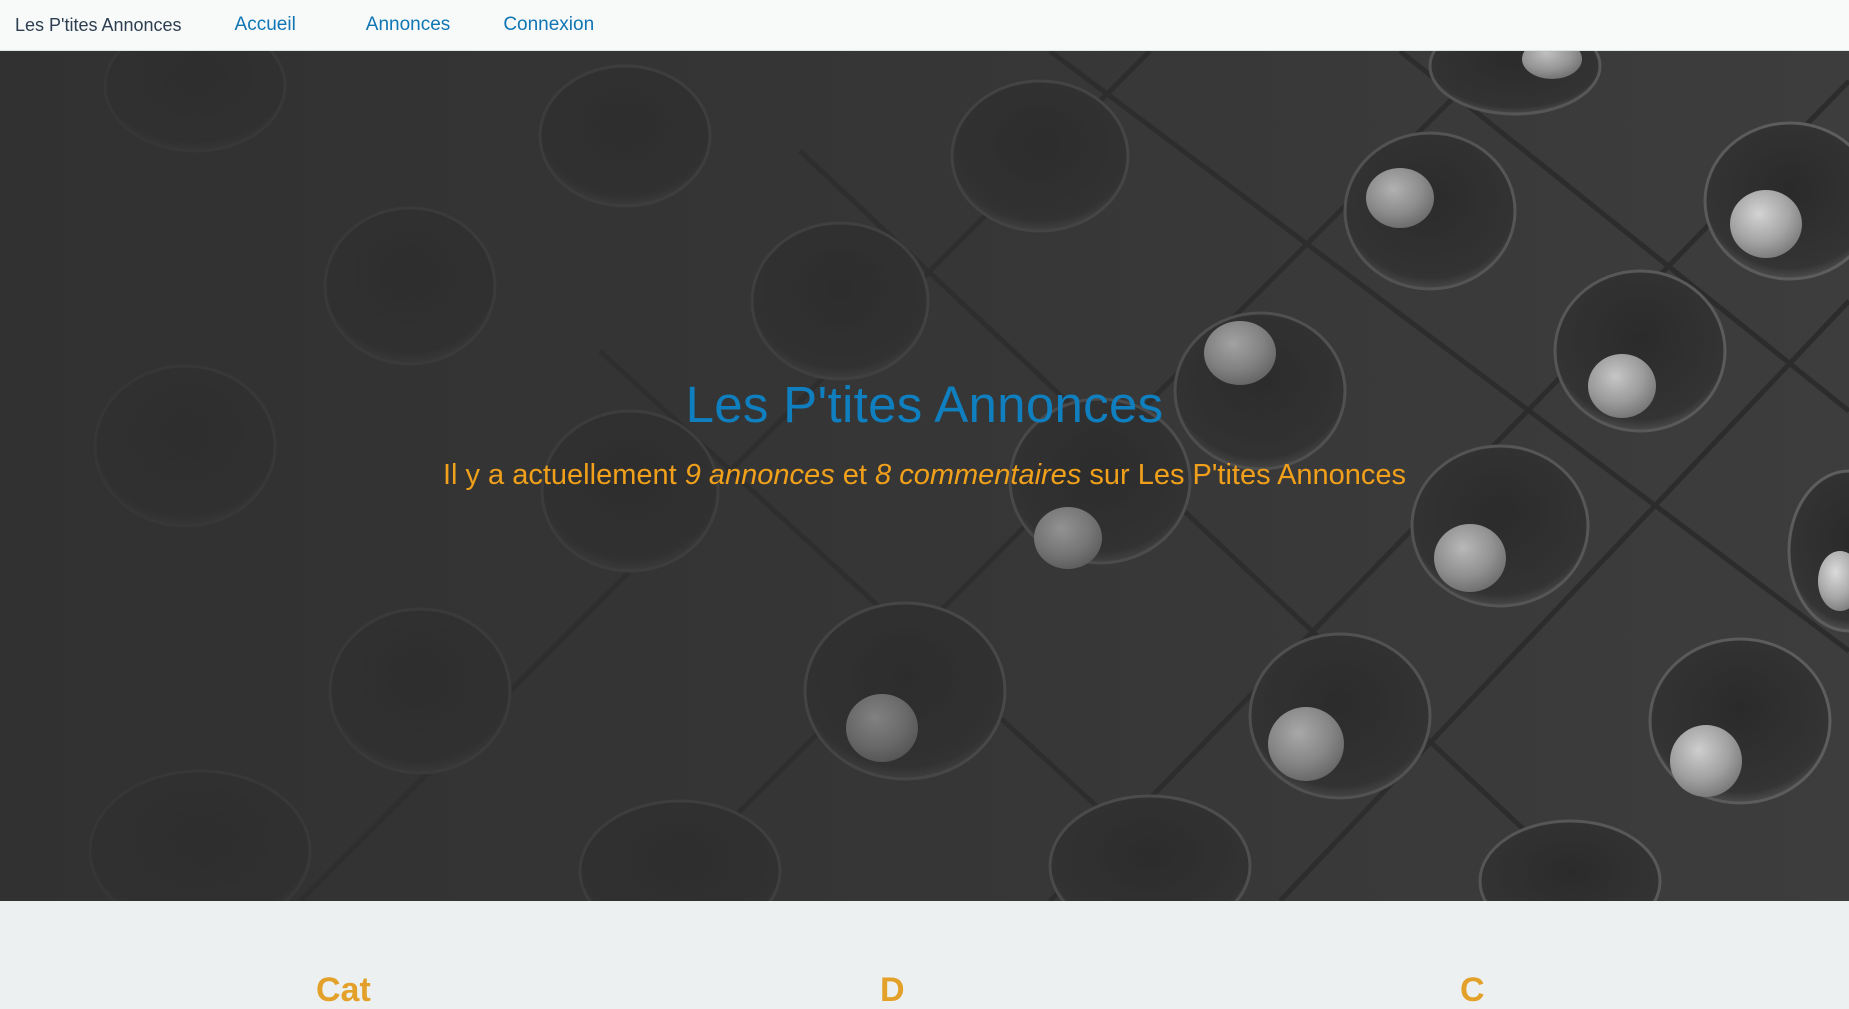 This screenshot has width=1849, height=1009. What do you see at coordinates (924, 404) in the screenshot?
I see `hero-title: Les P'tites Annonces` at bounding box center [924, 404].